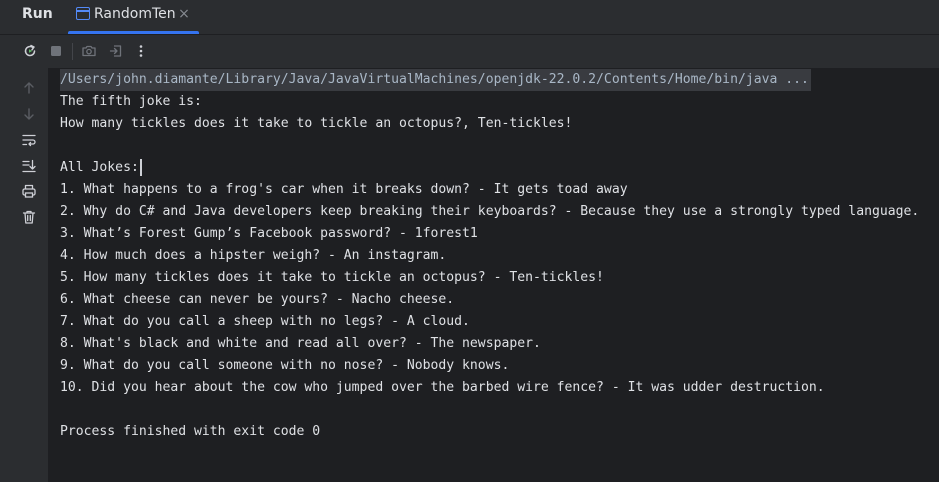 Image resolution: width=939 pixels, height=482 pixels. What do you see at coordinates (184, 14) in the screenshot?
I see `close-icon: ×` at bounding box center [184, 14].